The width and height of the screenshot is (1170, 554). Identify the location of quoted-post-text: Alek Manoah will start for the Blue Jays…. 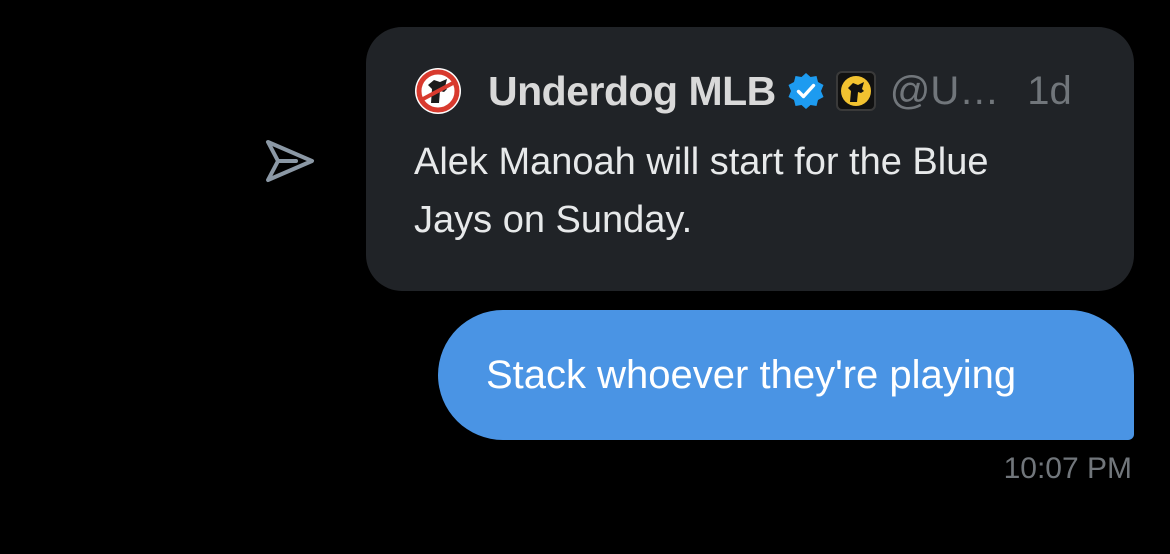
(701, 191).